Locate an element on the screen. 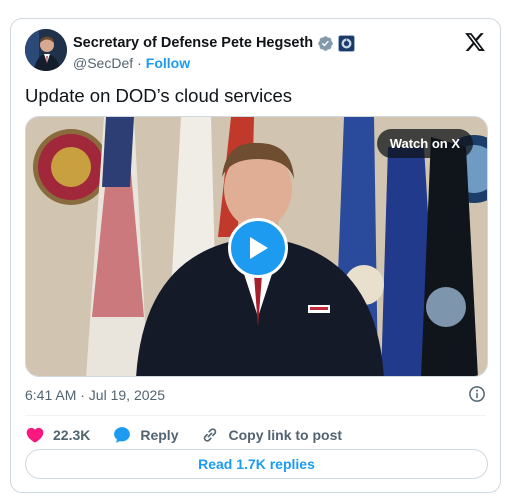 The image size is (508, 501). play-button is located at coordinates (258, 248).